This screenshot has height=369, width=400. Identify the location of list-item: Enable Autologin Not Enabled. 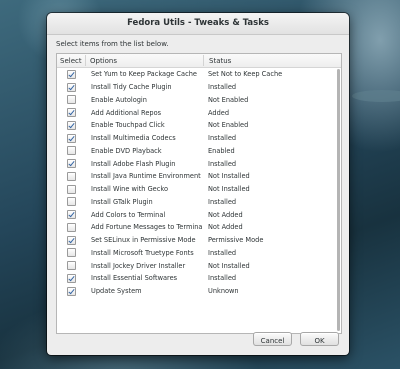
(199, 100).